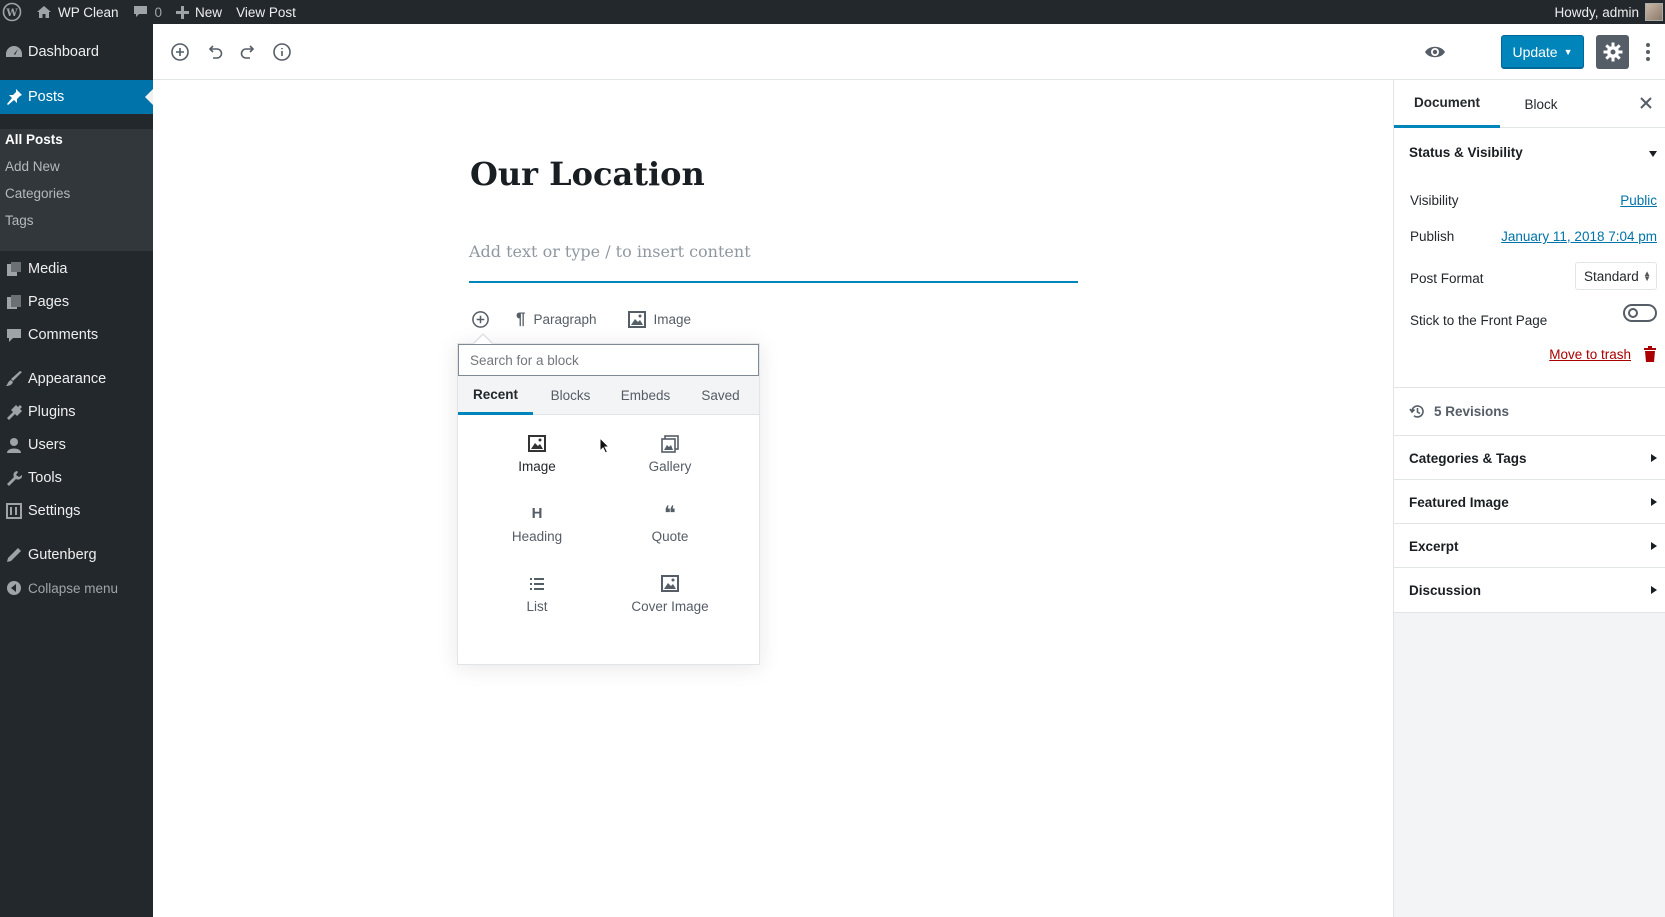  I want to click on panel-title: Excerpt, so click(1434, 546).